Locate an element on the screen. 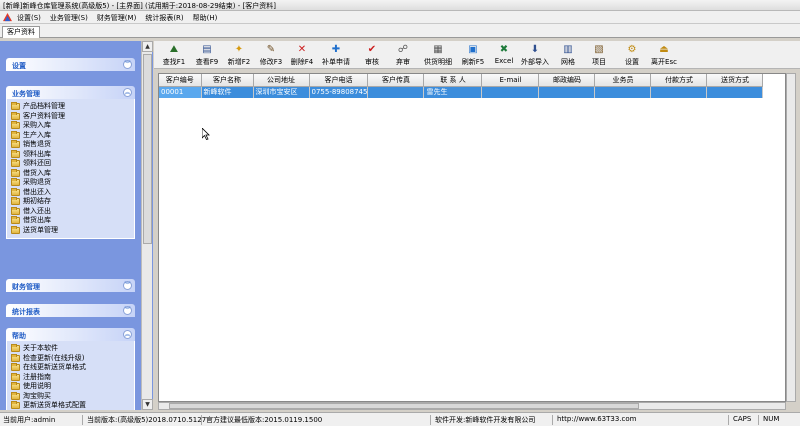 Image resolution: width=800 pixels, height=426 pixels. sidebar-item: 在线更新送货单格式 is located at coordinates (71, 368).